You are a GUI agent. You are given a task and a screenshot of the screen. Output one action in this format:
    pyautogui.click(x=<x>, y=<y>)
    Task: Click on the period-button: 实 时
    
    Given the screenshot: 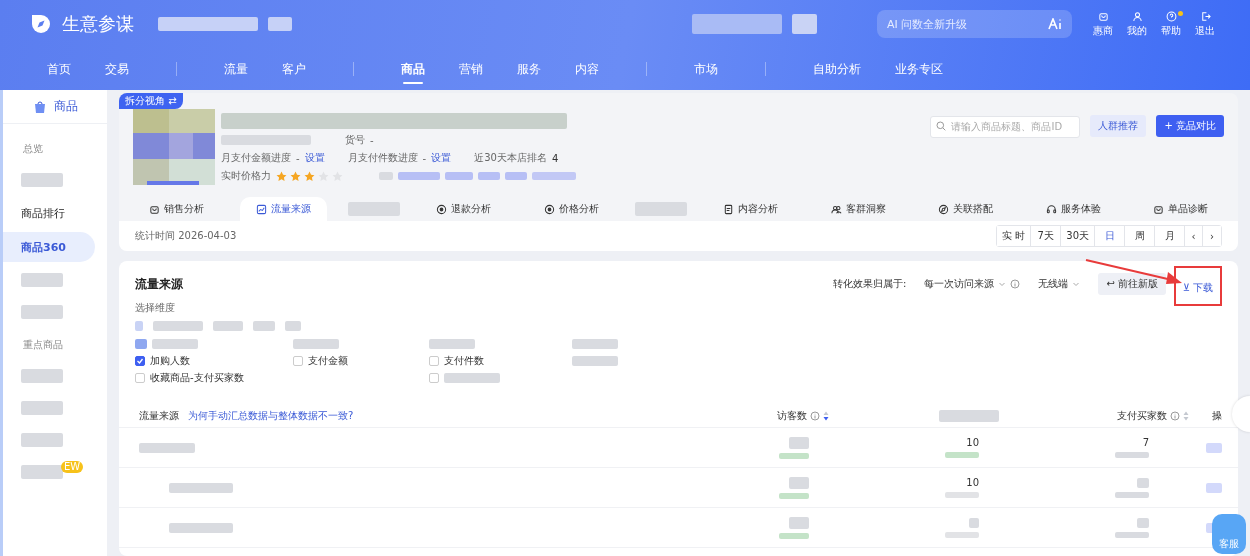 What is the action you would take?
    pyautogui.click(x=1014, y=236)
    